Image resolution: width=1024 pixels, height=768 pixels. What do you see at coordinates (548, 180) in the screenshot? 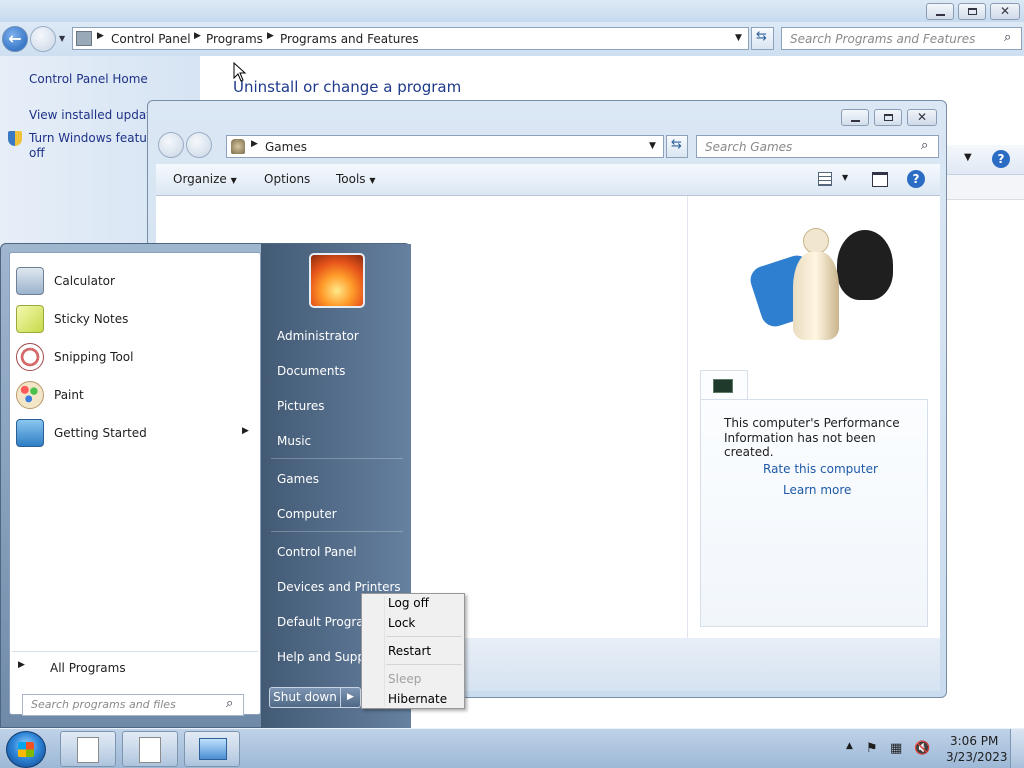
I see `games-toolbar: Organize ▼ Options Tools ▼ ▼ ?` at bounding box center [548, 180].